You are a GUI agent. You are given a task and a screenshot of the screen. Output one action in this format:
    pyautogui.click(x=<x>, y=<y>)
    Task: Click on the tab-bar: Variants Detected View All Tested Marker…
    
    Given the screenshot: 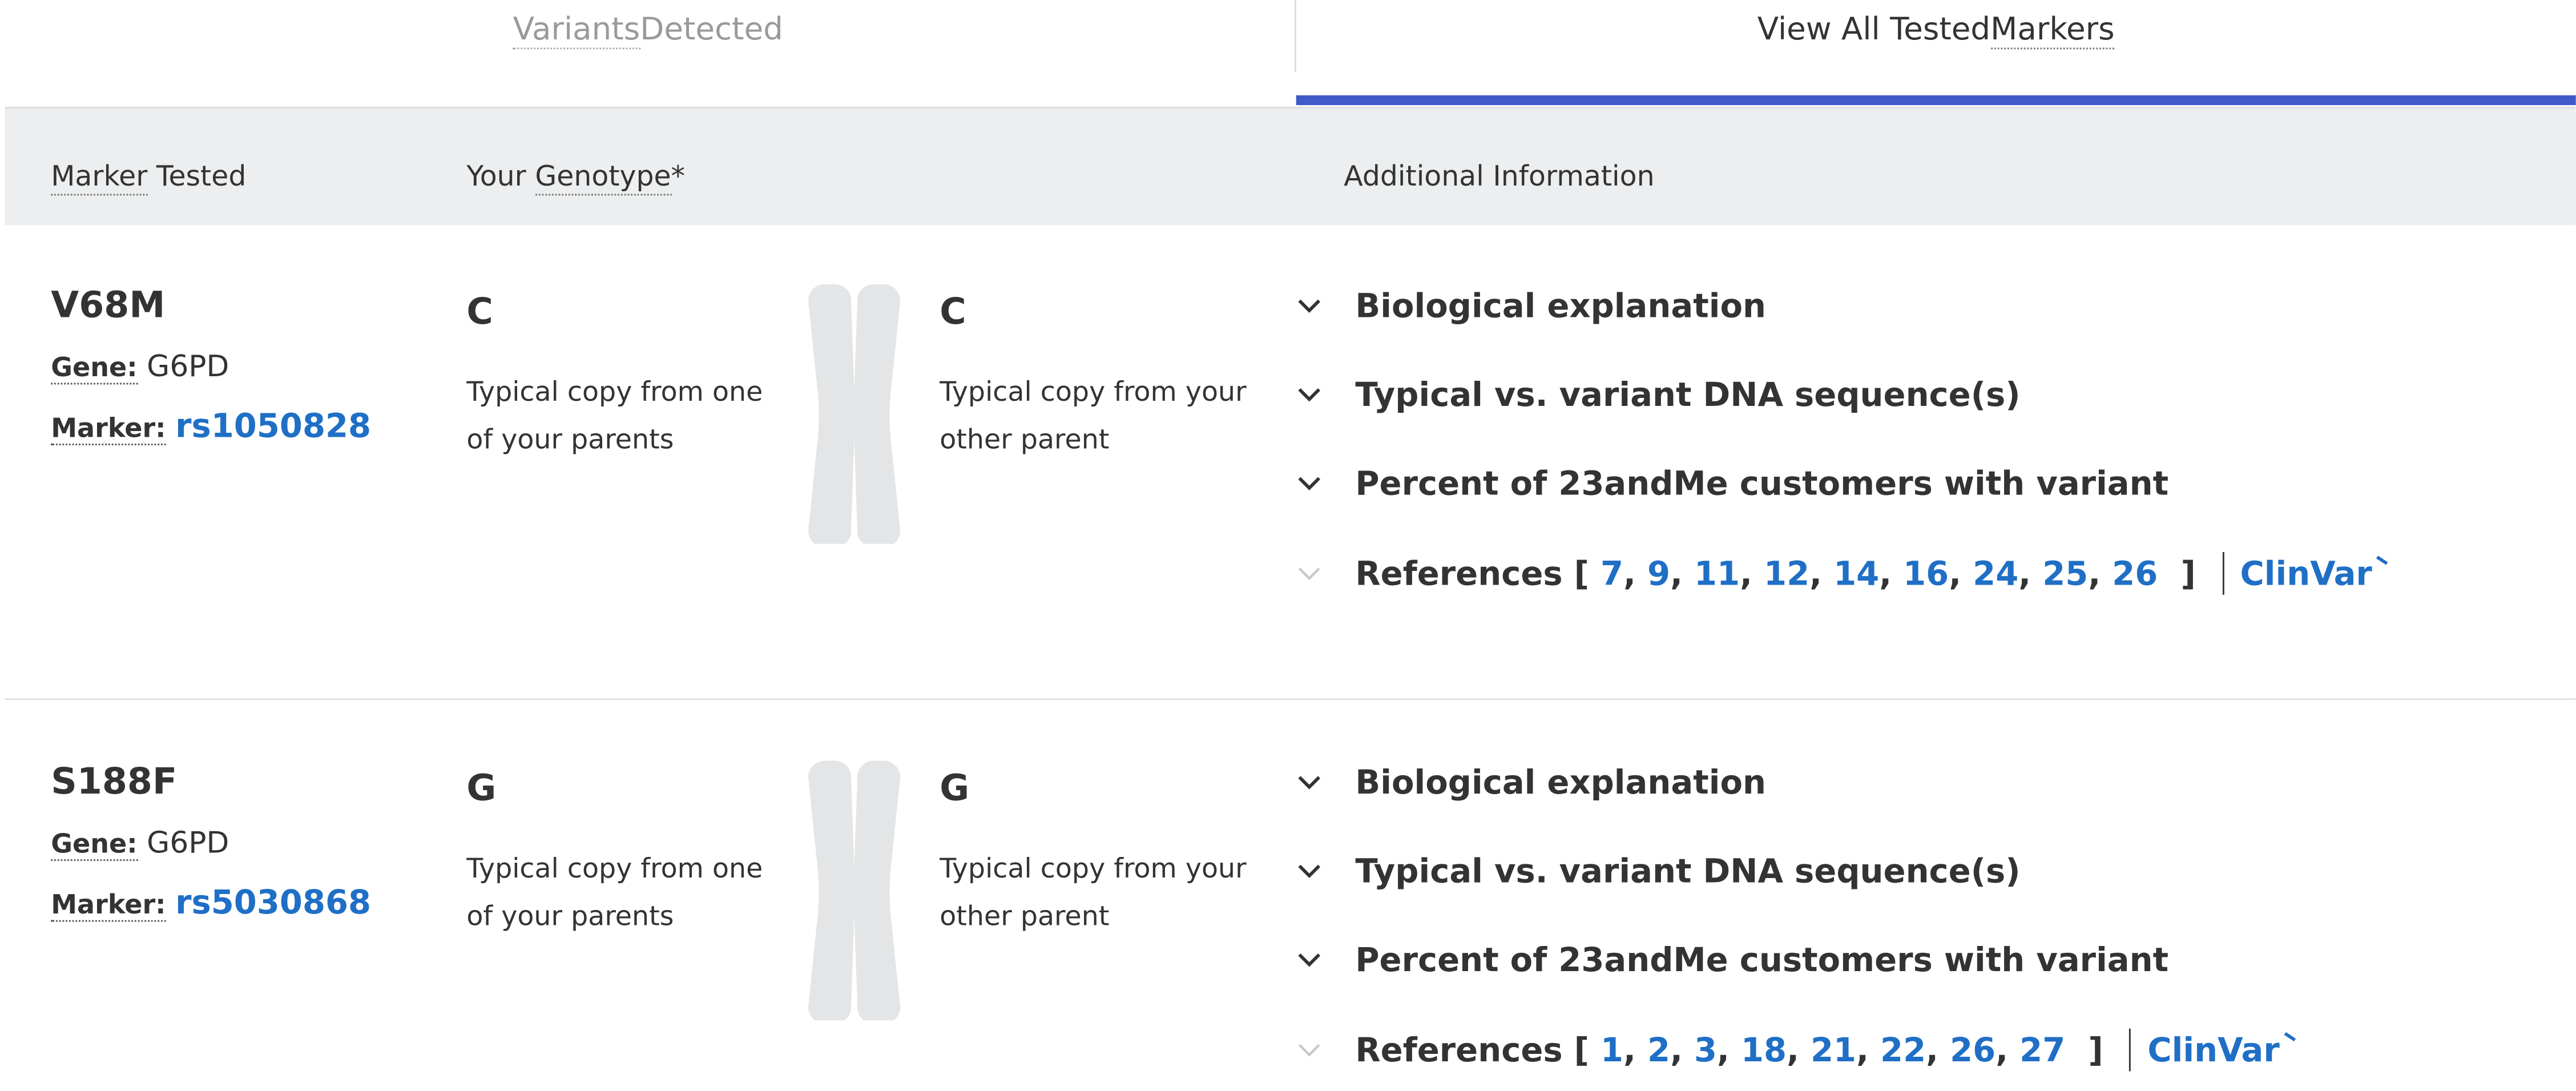 What is the action you would take?
    pyautogui.click(x=1288, y=53)
    